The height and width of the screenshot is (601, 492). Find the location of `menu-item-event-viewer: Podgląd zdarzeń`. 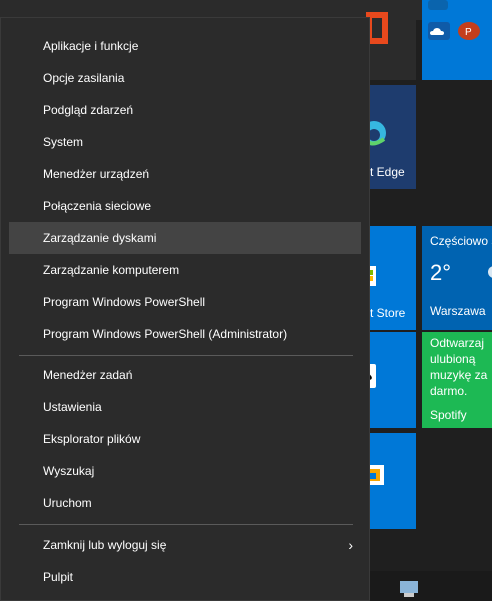

menu-item-event-viewer: Podgląd zdarzeń is located at coordinates (185, 110).